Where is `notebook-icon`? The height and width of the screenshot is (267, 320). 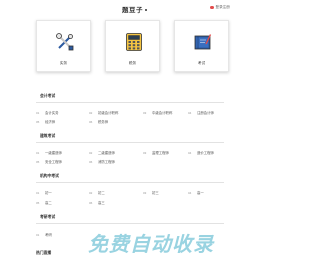
notebook-icon is located at coordinates (203, 42).